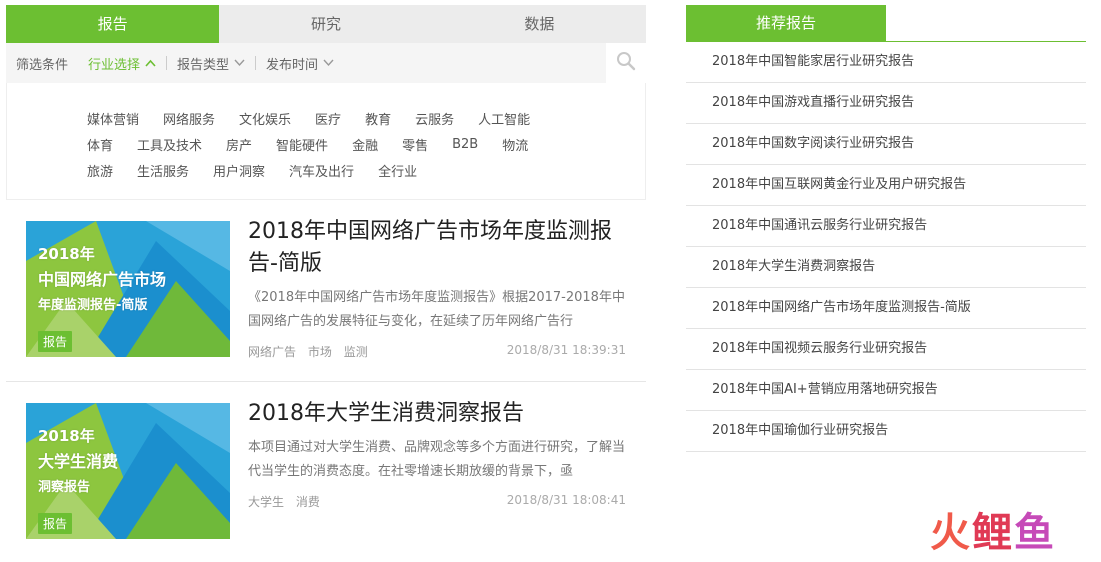 The image size is (1101, 562). I want to click on filter-bar: 筛选条件 行业选择 报告类型 发布时间, so click(326, 63).